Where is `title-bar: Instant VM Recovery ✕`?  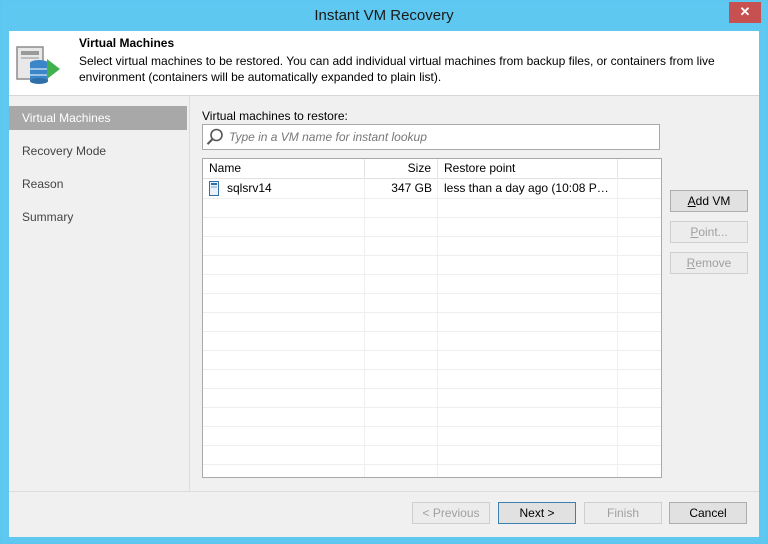 title-bar: Instant VM Recovery ✕ is located at coordinates (384, 16).